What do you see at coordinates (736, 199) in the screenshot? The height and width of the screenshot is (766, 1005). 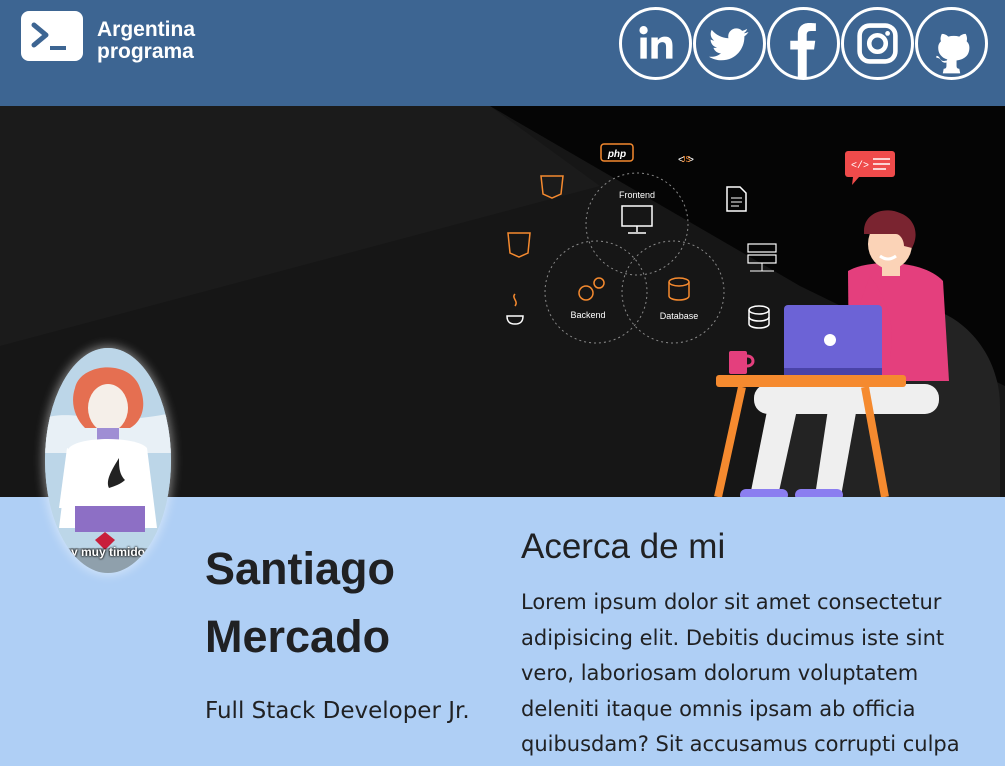 I see `document-icon` at bounding box center [736, 199].